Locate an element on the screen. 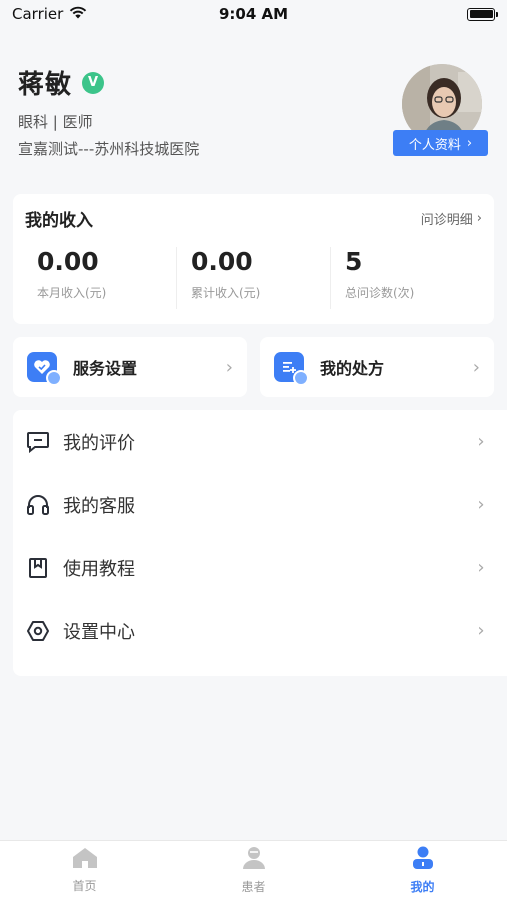  menu-item-settings: 设置中心 › is located at coordinates (260, 630).